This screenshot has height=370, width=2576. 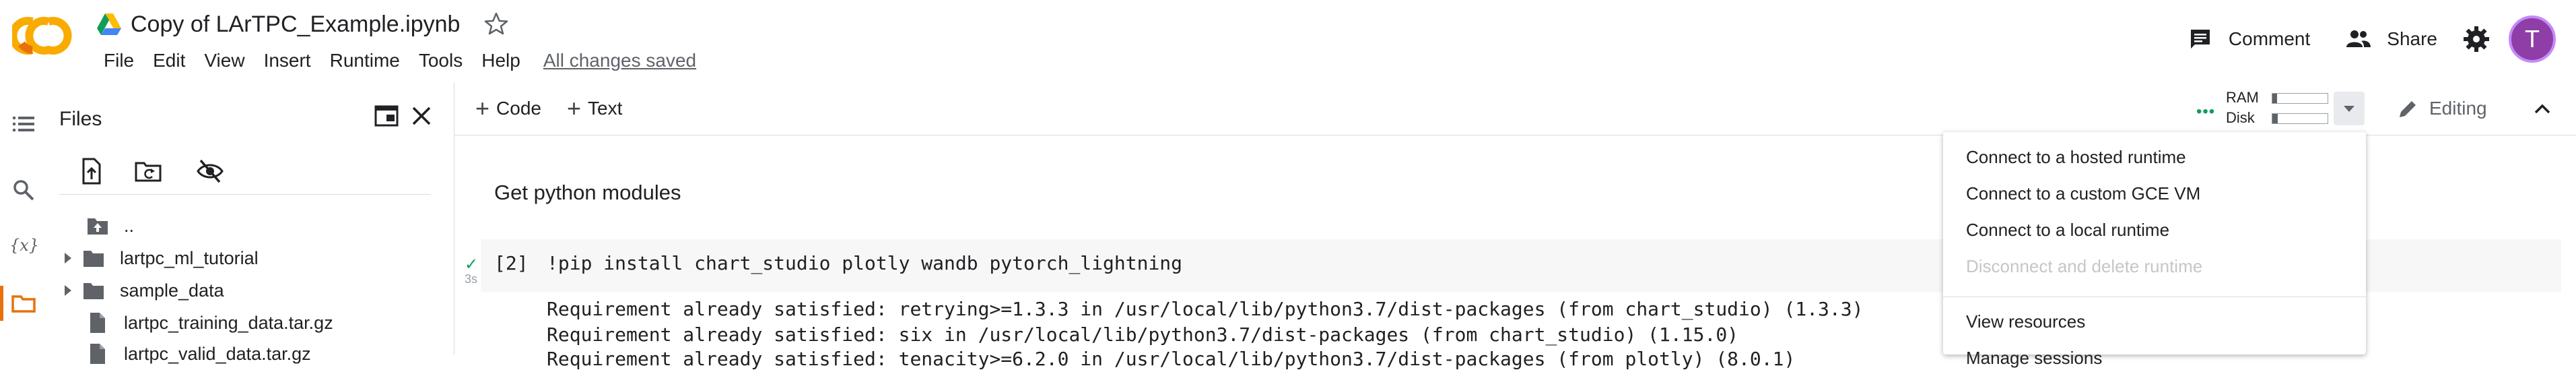 I want to click on editing-label: Editing, so click(x=2458, y=108).